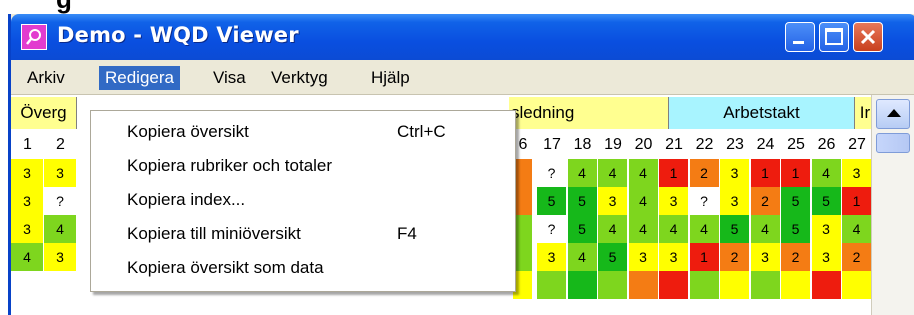  I want to click on dd-item-label: Kopiera rubriker och totaler, so click(230, 165).